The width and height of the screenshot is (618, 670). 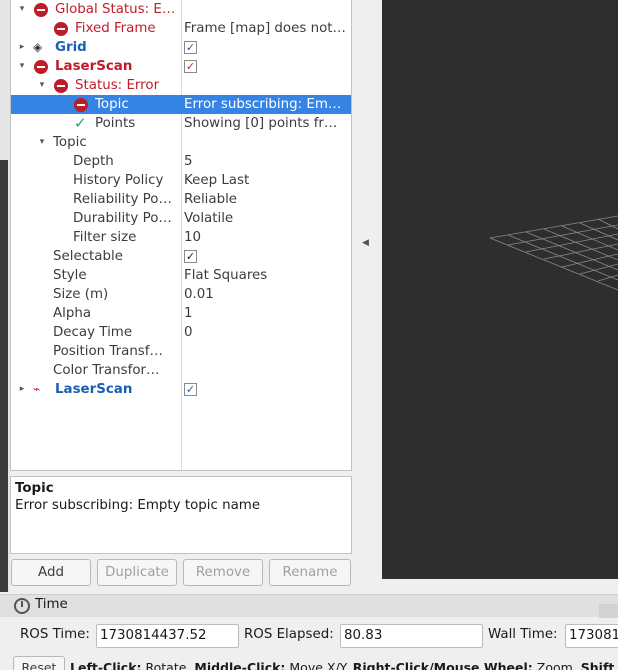 What do you see at coordinates (137, 572) in the screenshot?
I see `duplicate-button: Duplicate` at bounding box center [137, 572].